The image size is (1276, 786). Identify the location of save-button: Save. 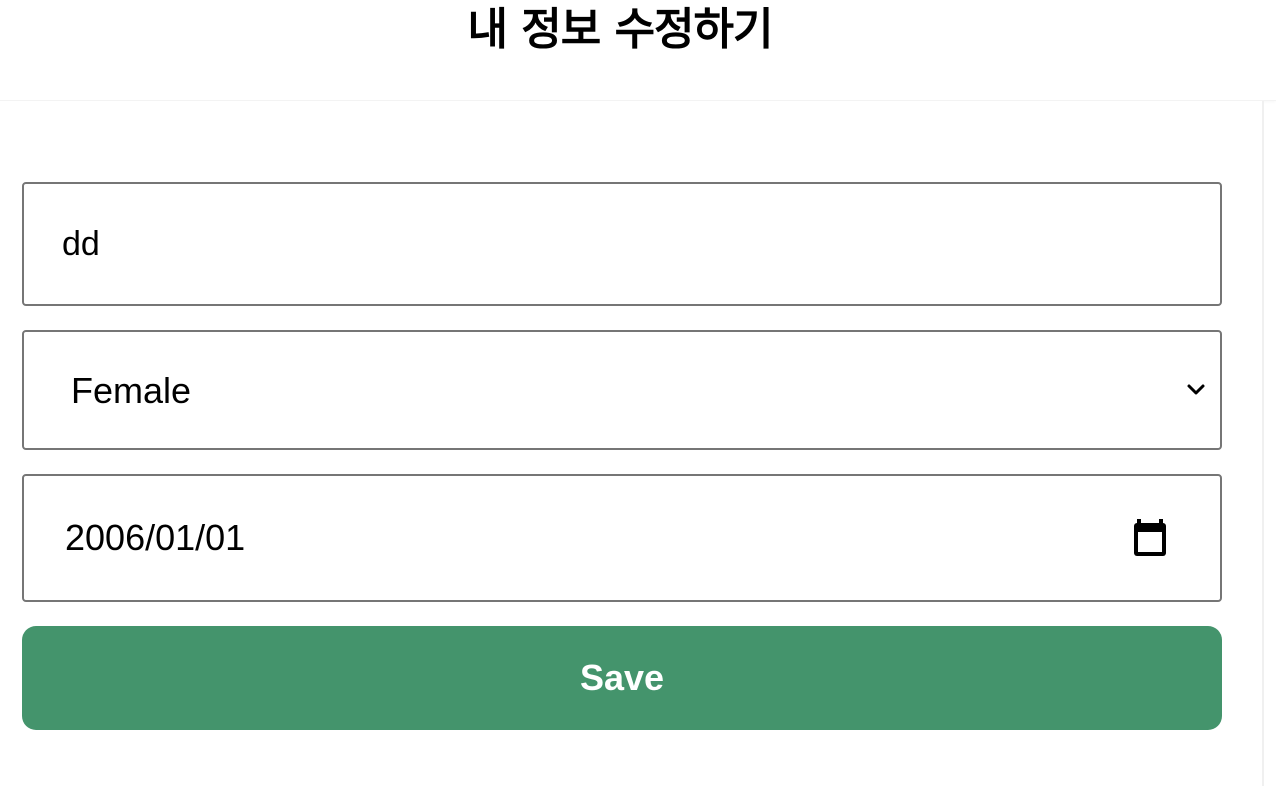
(622, 678).